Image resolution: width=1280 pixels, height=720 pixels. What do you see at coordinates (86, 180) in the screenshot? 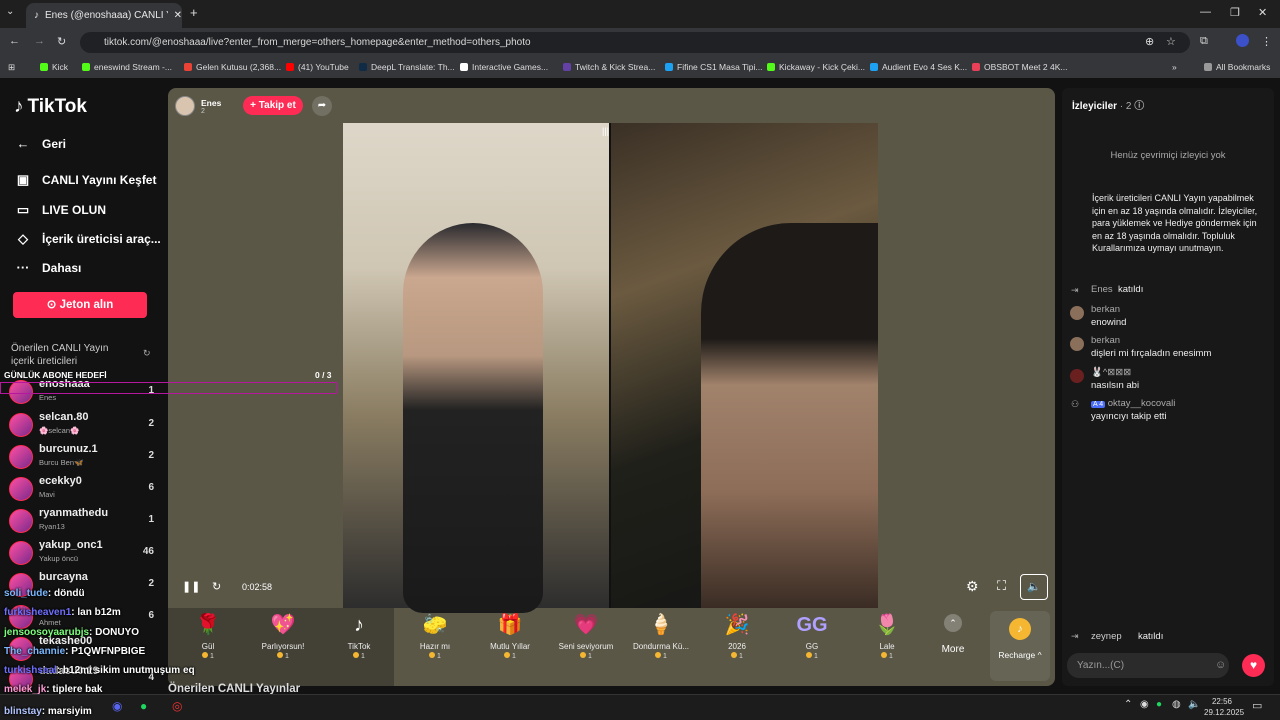
I see `nav-explore-live: ▣ CANLI Yayını Keşfet` at bounding box center [86, 180].